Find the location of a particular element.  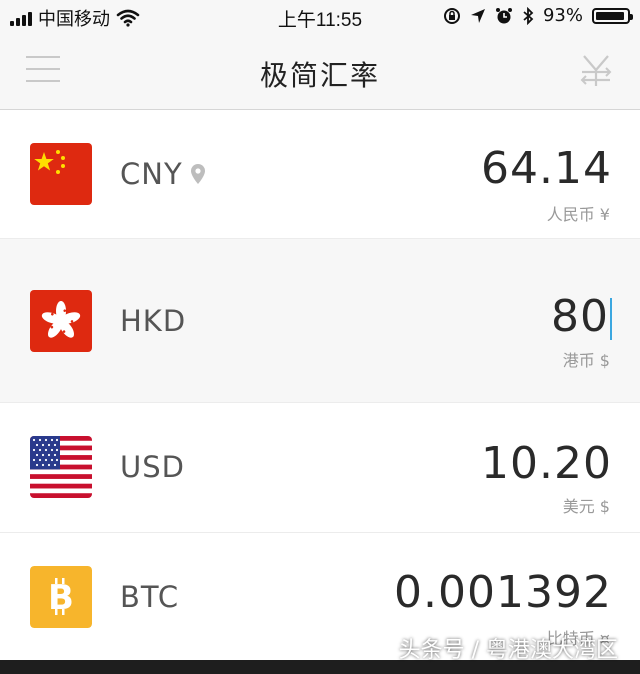

china-flag-icon is located at coordinates (61, 174).